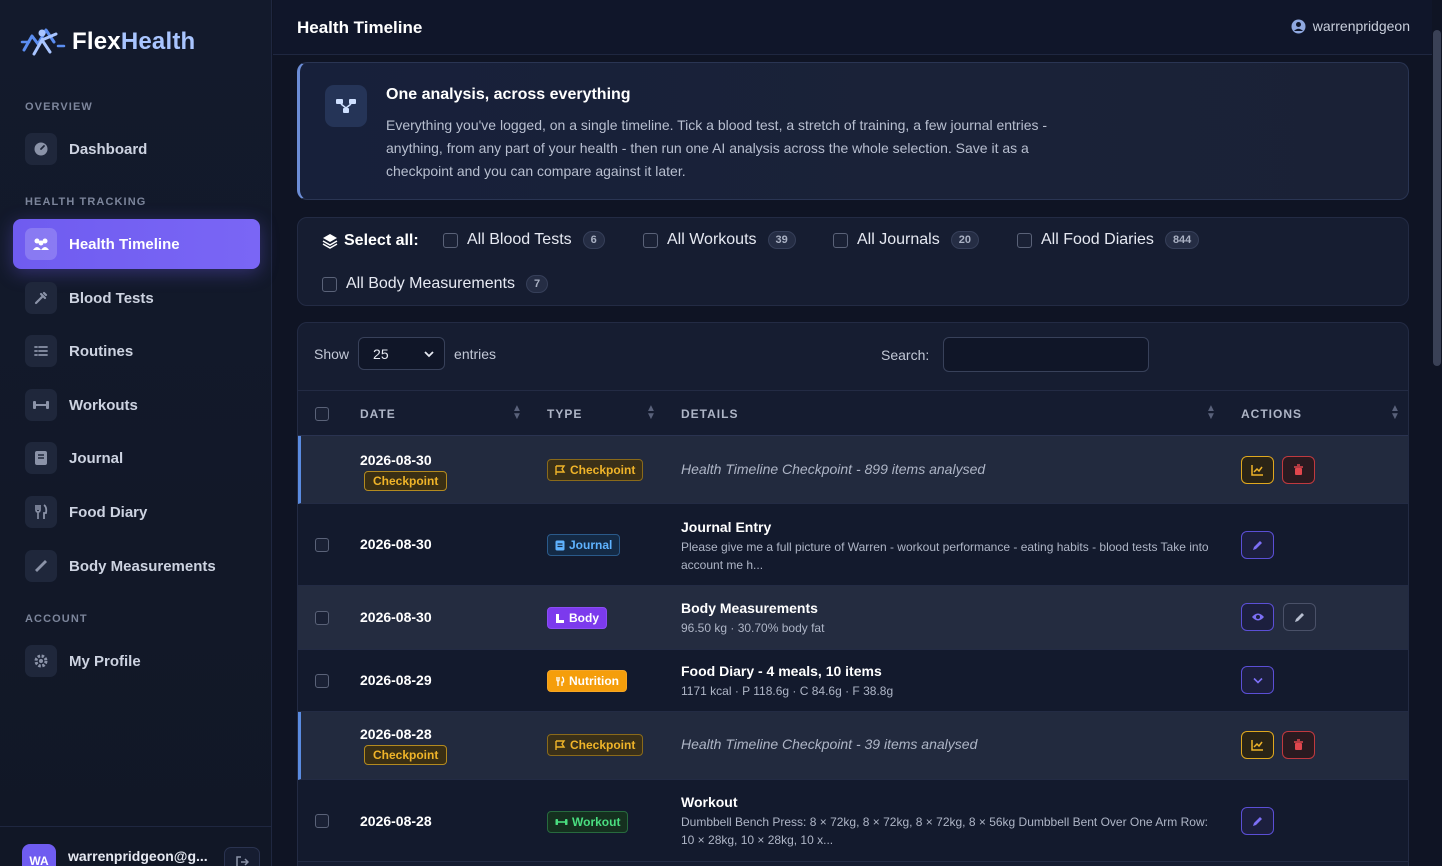 Image resolution: width=1442 pixels, height=866 pixels. What do you see at coordinates (406, 755) in the screenshot?
I see `checkpoint-tag: Checkpoint` at bounding box center [406, 755].